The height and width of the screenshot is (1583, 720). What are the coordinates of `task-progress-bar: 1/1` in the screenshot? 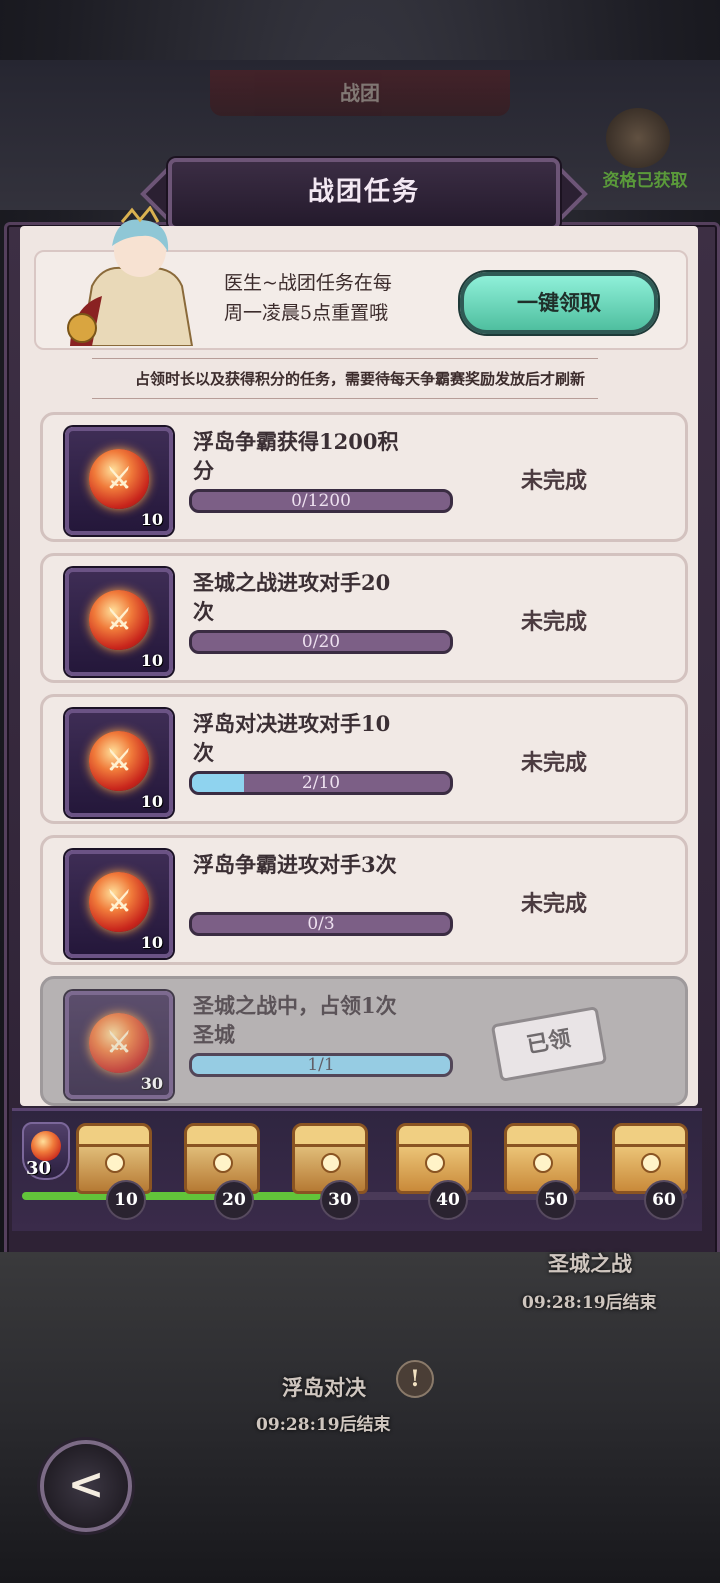 It's located at (321, 1065).